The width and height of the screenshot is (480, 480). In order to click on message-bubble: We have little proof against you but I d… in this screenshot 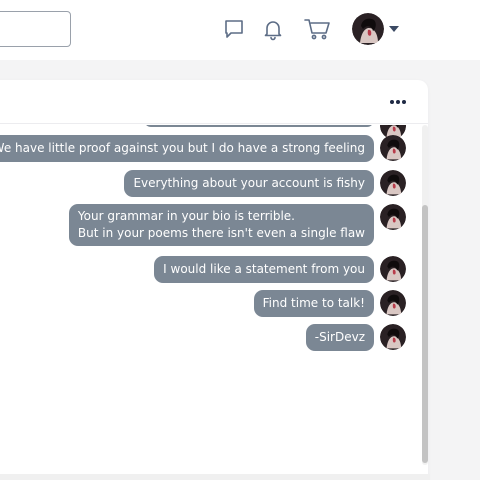, I will do `click(187, 148)`.